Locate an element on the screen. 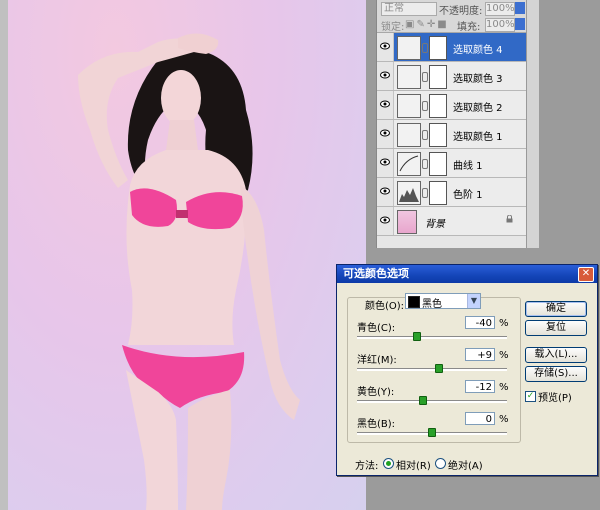 The width and height of the screenshot is (600, 510). lock-icon is located at coordinates (509, 219).